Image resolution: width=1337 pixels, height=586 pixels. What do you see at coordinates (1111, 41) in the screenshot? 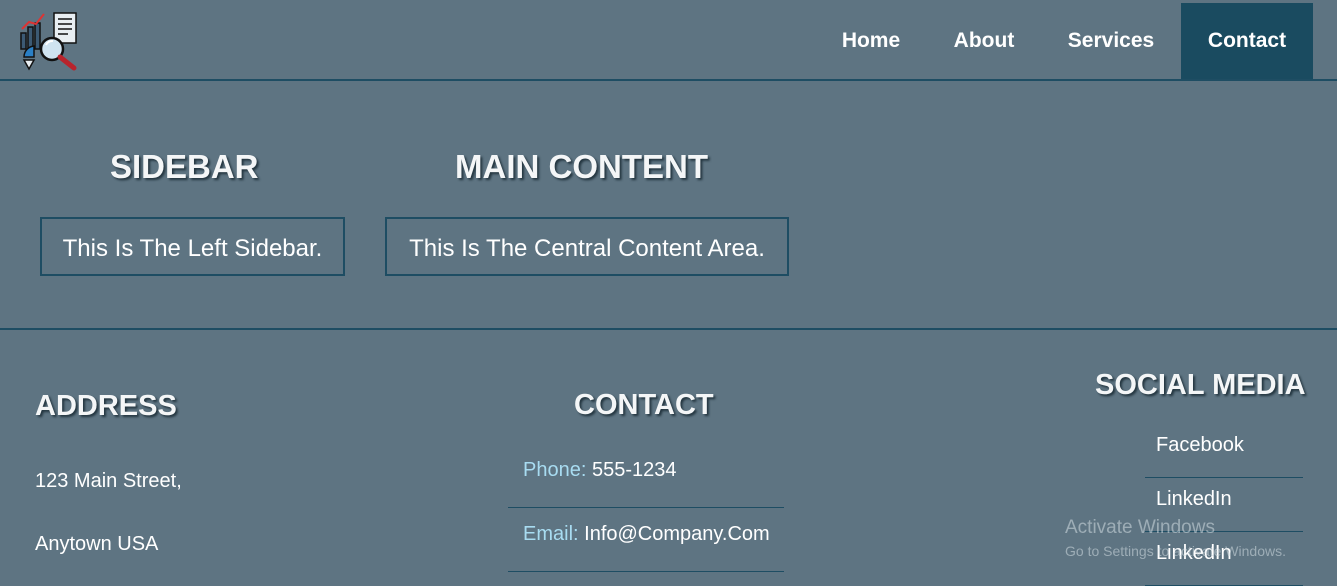
I see `nav-services-link: Services` at bounding box center [1111, 41].